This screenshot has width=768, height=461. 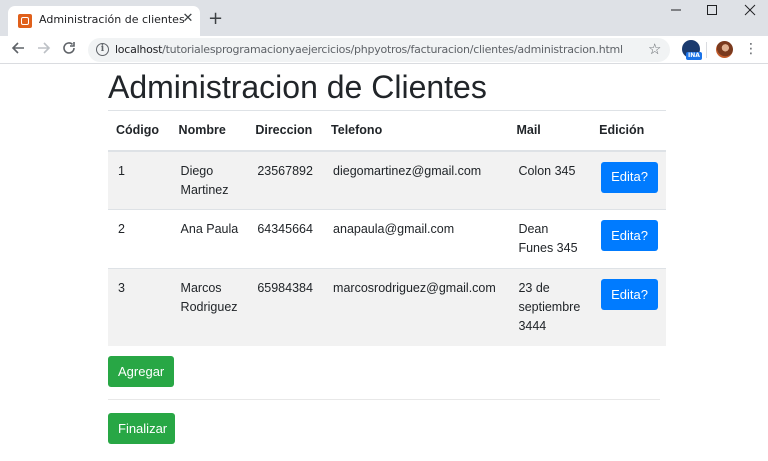 I want to click on minimize-icon, so click(x=676, y=12).